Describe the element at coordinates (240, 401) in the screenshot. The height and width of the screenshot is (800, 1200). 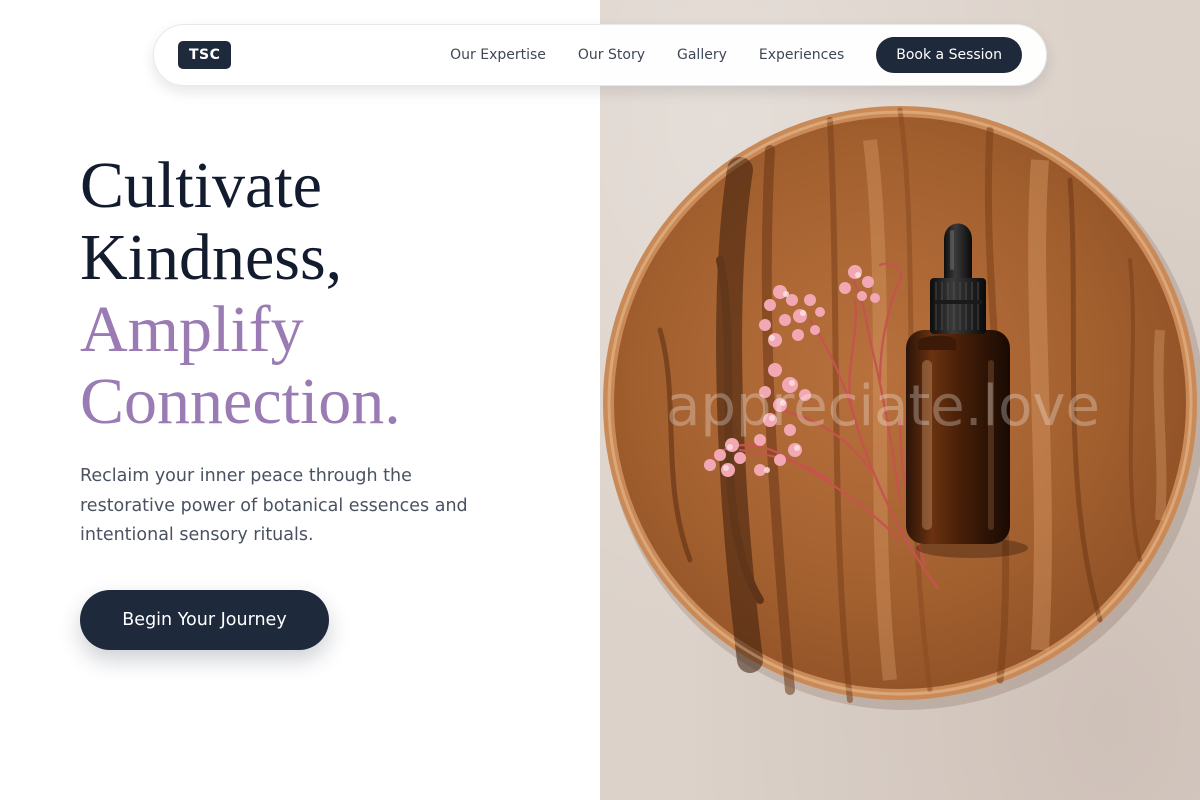
I see `headline-line-4: Connection.` at that location.